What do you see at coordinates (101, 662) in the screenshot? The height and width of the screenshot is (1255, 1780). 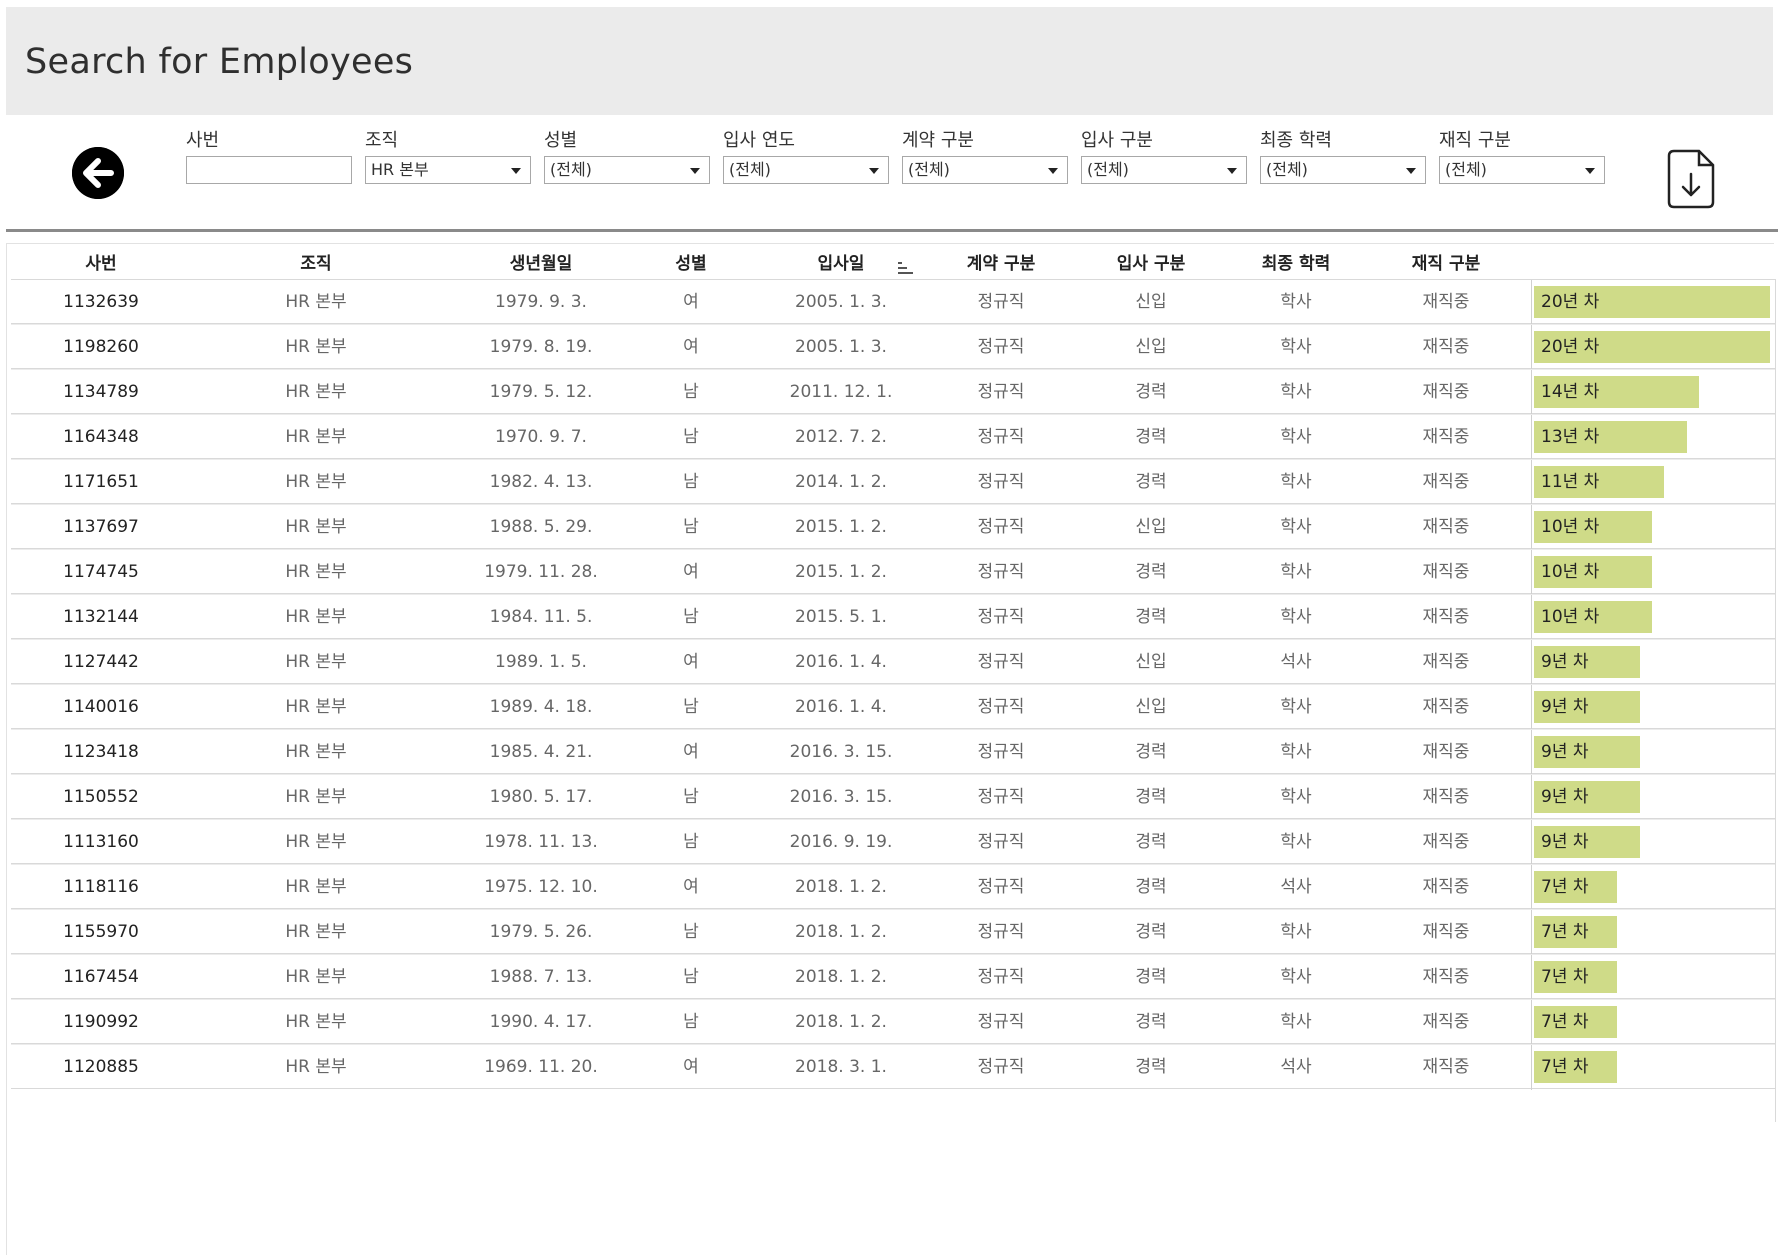 I see `cell-employee-id: 1127442` at bounding box center [101, 662].